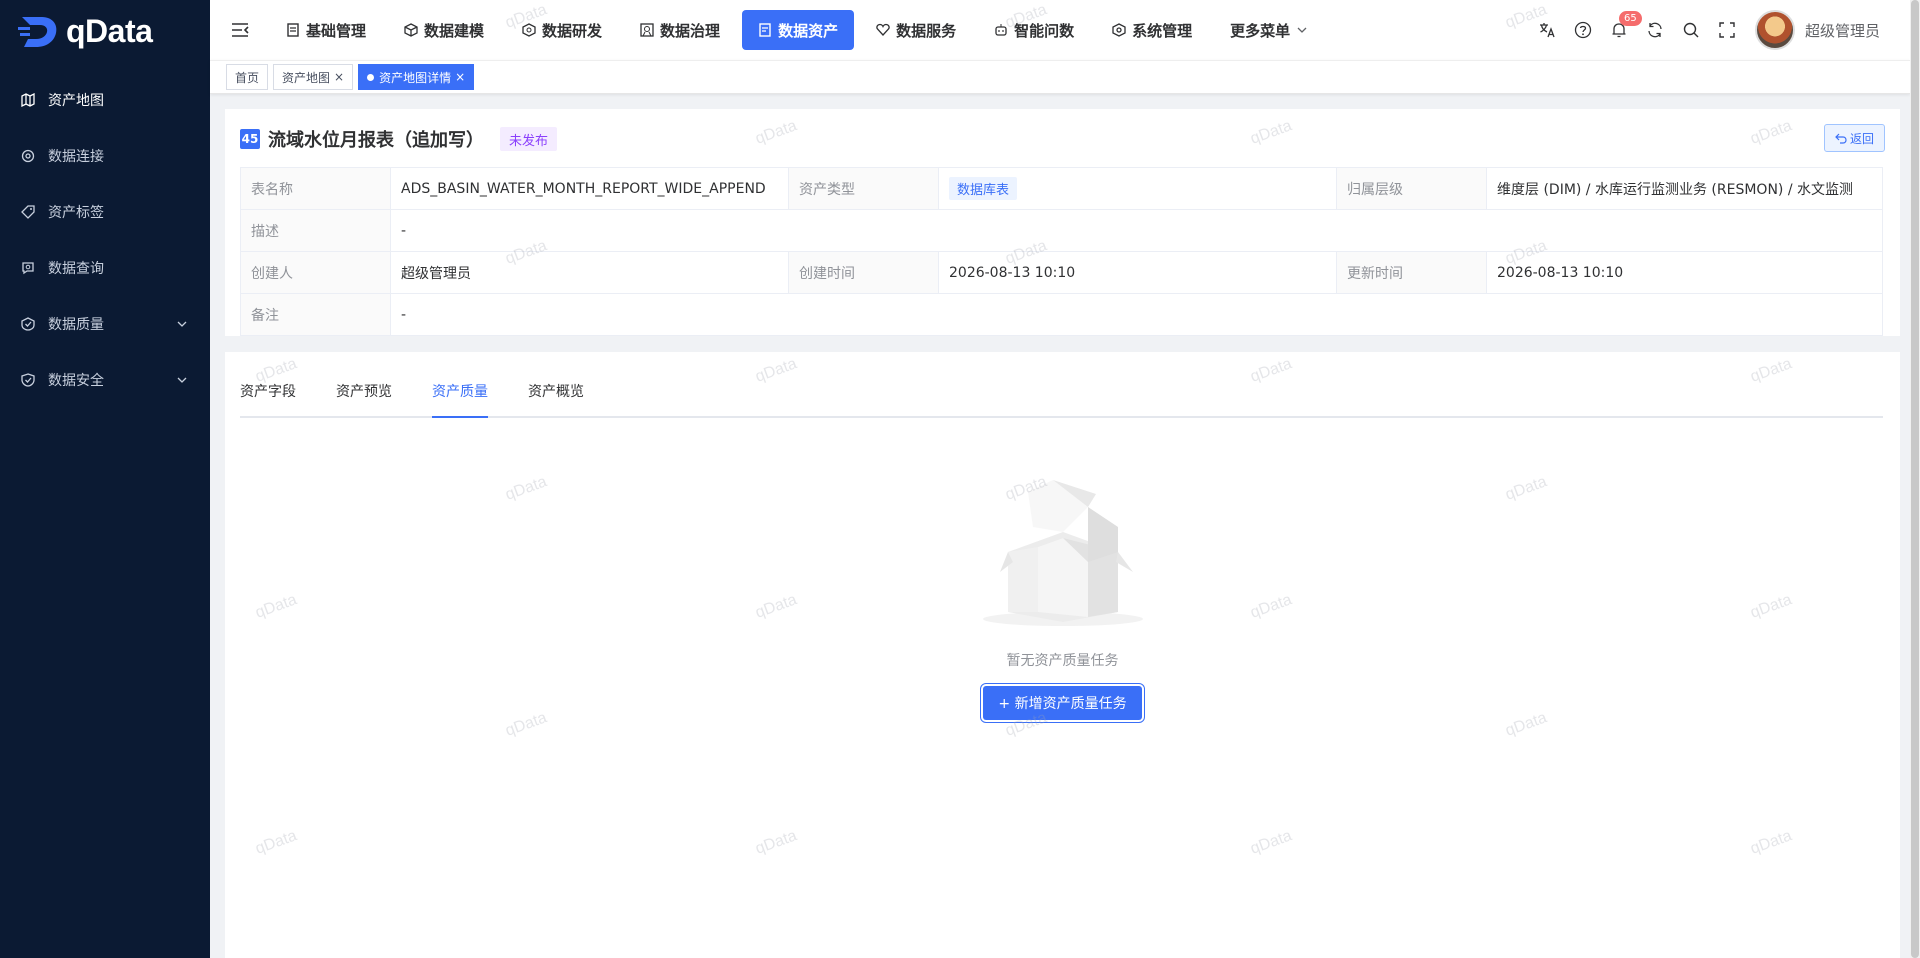  What do you see at coordinates (556, 392) in the screenshot?
I see `tab-asset-overview: 资产概览` at bounding box center [556, 392].